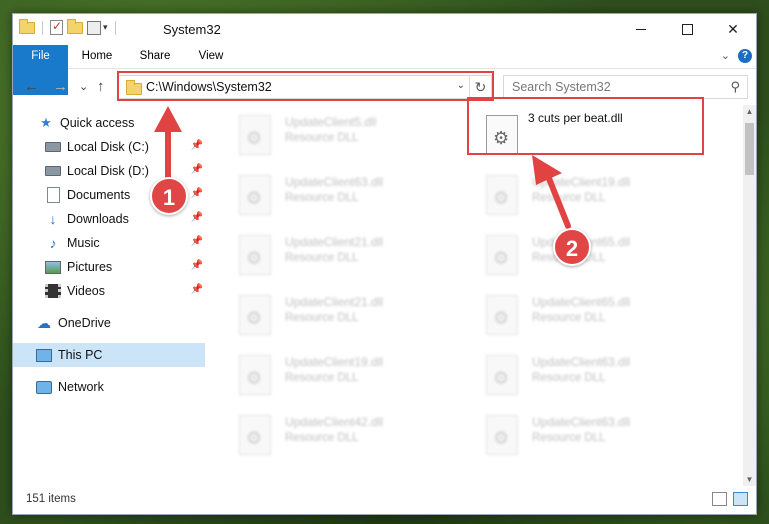 This screenshot has height=524, width=769. What do you see at coordinates (94, 27) in the screenshot?
I see `customize-icon` at bounding box center [94, 27].